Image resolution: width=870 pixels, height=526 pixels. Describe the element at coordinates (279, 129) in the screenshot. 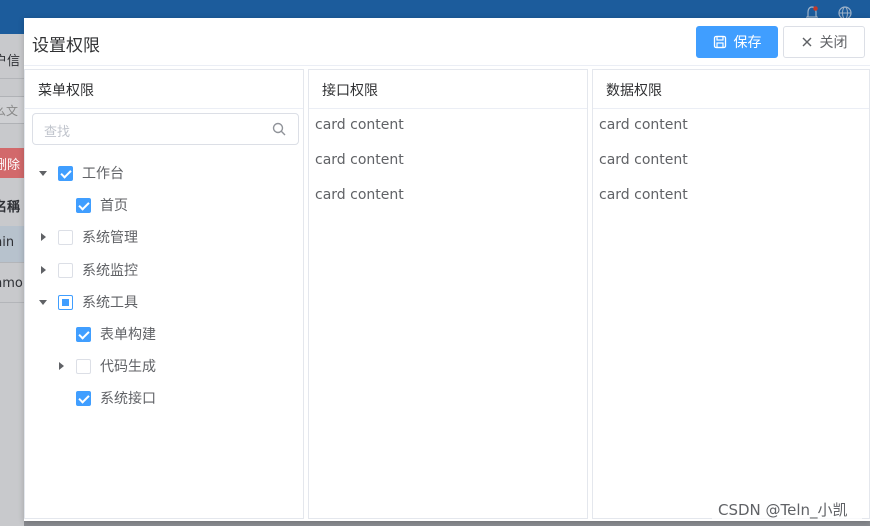

I see `search-icon` at that location.